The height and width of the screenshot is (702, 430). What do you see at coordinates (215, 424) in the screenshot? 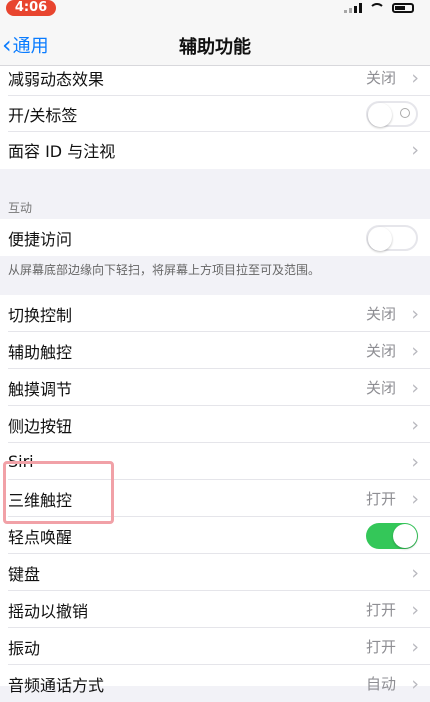
I see `row-side-button: 侧边按钮 ›` at bounding box center [215, 424].